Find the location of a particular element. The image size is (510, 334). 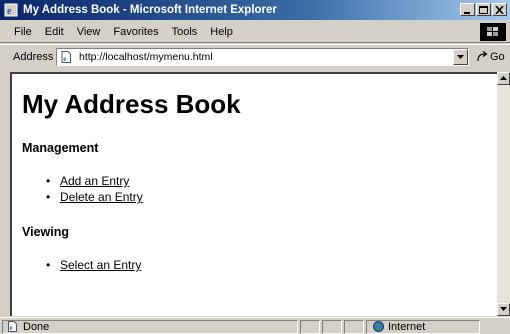

address-url: http://localhost/mymenu.html is located at coordinates (146, 57).